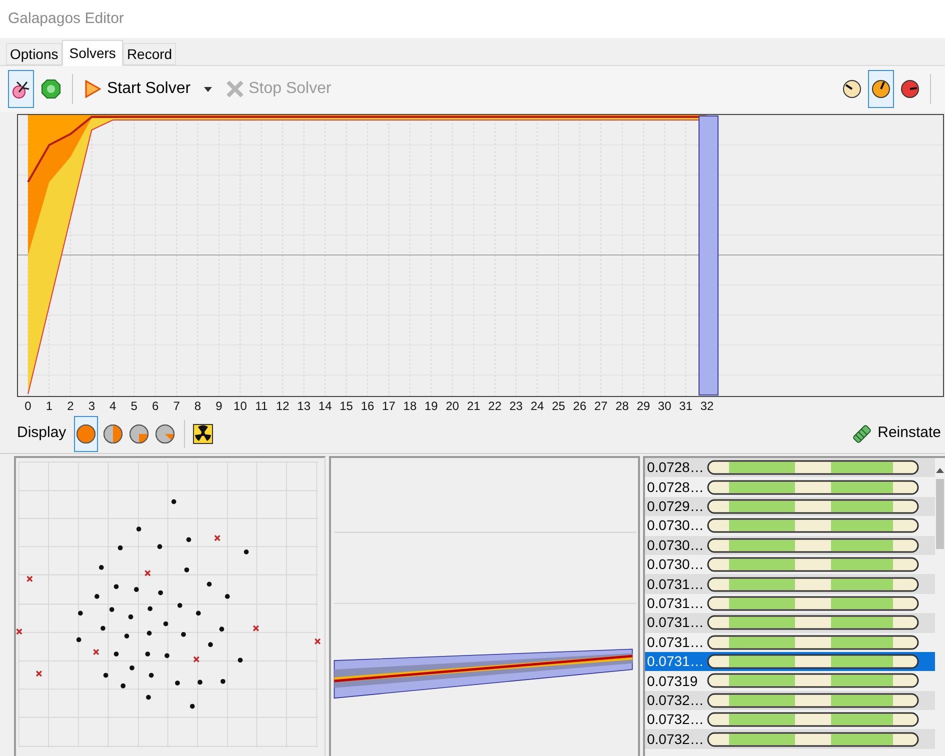 The width and height of the screenshot is (945, 756). What do you see at coordinates (34, 54) in the screenshot?
I see `tab: Options` at bounding box center [34, 54].